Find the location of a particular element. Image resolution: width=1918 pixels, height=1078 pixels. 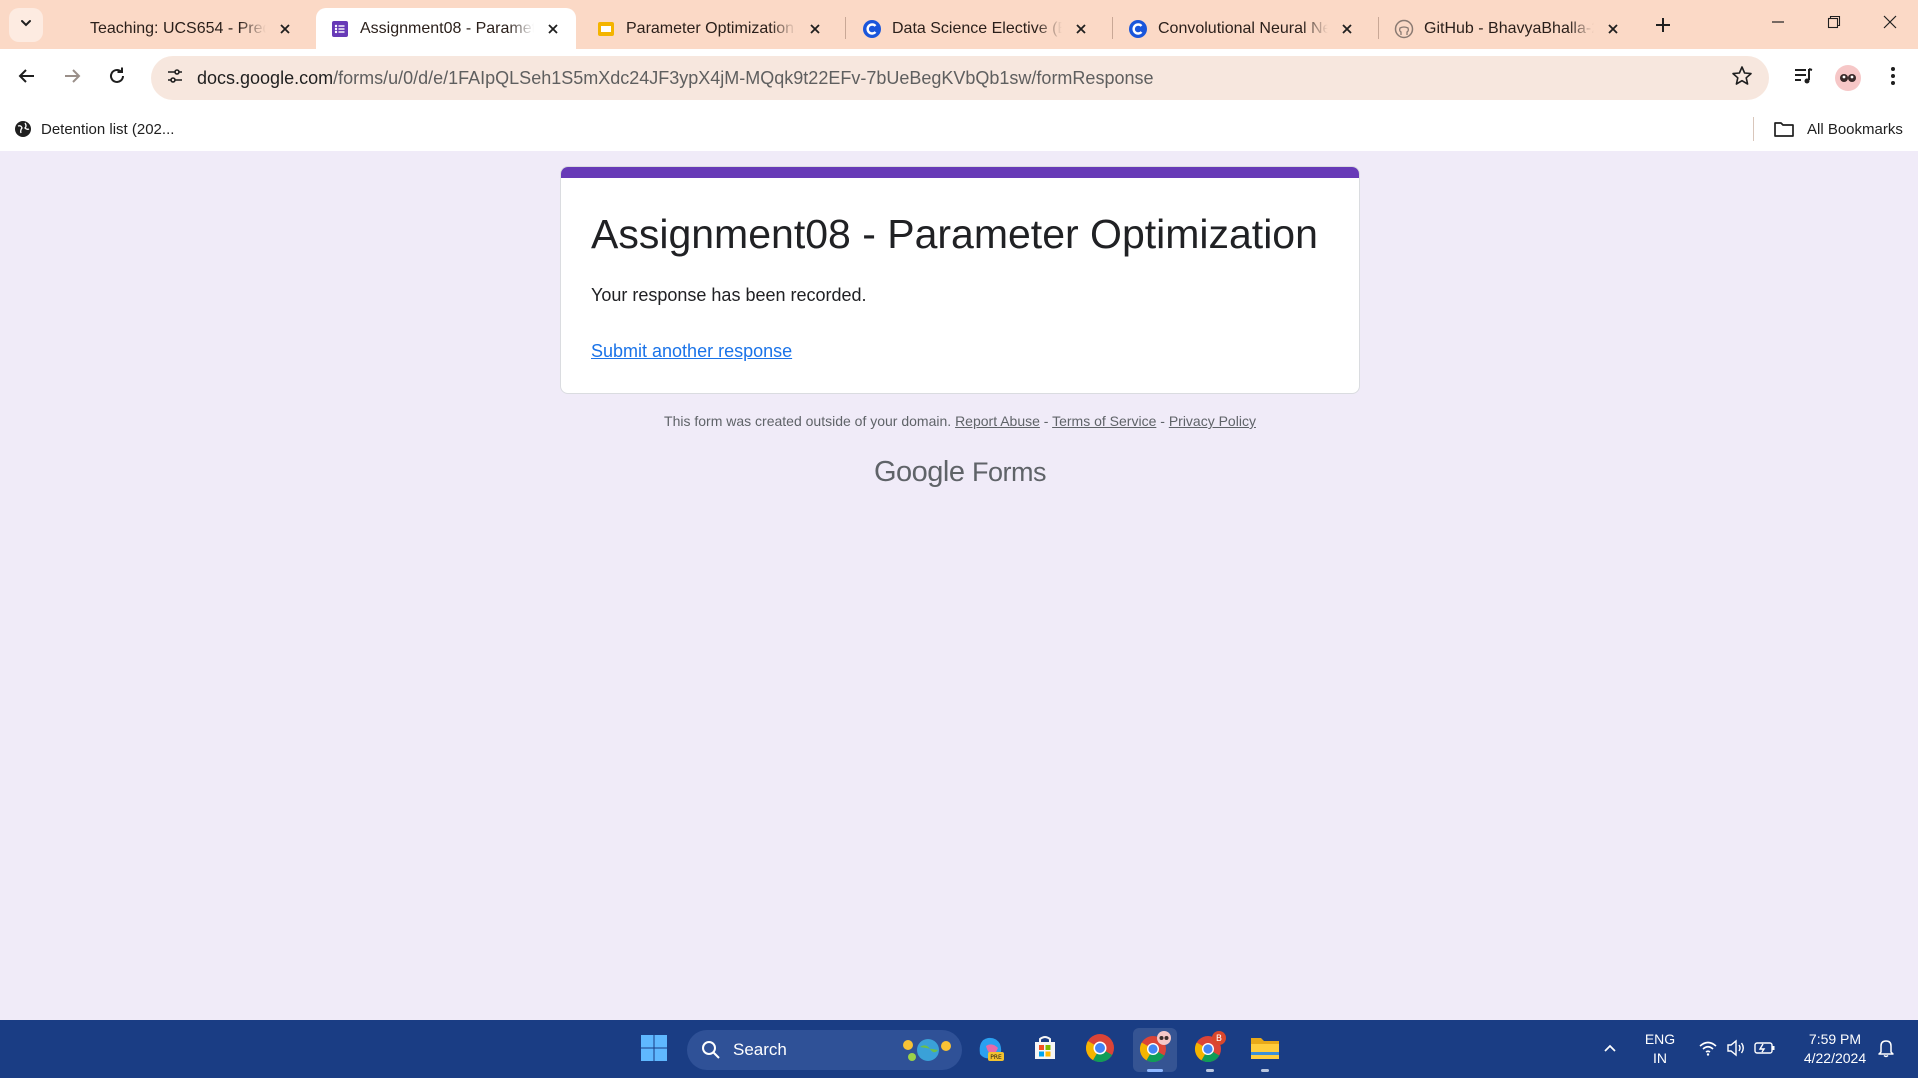

playlist-music-icon is located at coordinates (1803, 78).